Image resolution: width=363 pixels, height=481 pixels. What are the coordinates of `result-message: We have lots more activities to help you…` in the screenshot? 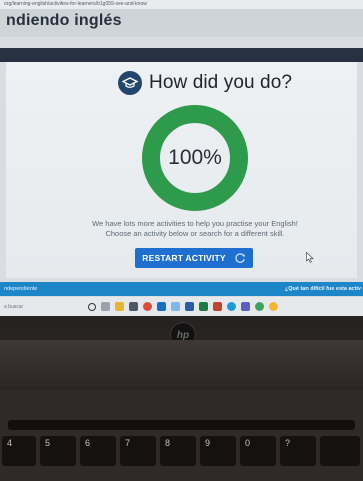 It's located at (195, 229).